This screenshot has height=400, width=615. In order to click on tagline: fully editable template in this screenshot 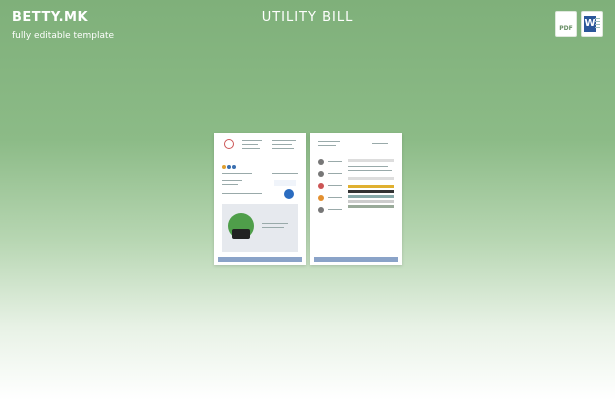, I will do `click(63, 36)`.